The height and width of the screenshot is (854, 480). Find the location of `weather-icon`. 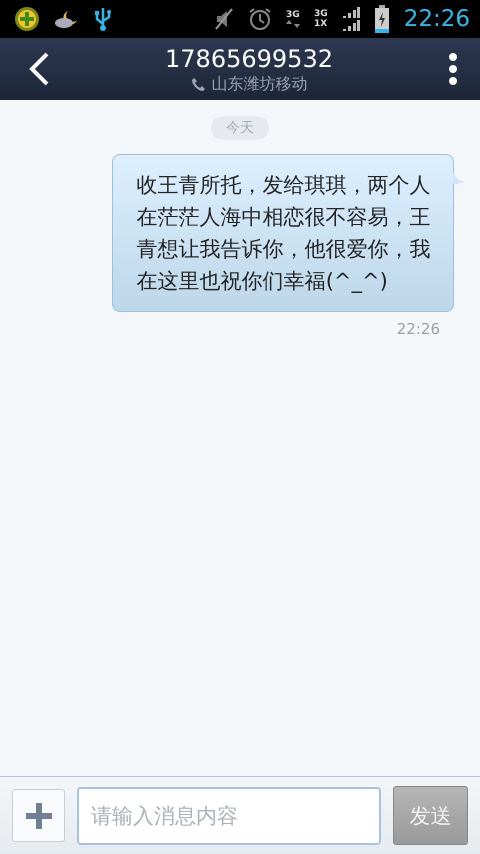

weather-icon is located at coordinates (67, 19).